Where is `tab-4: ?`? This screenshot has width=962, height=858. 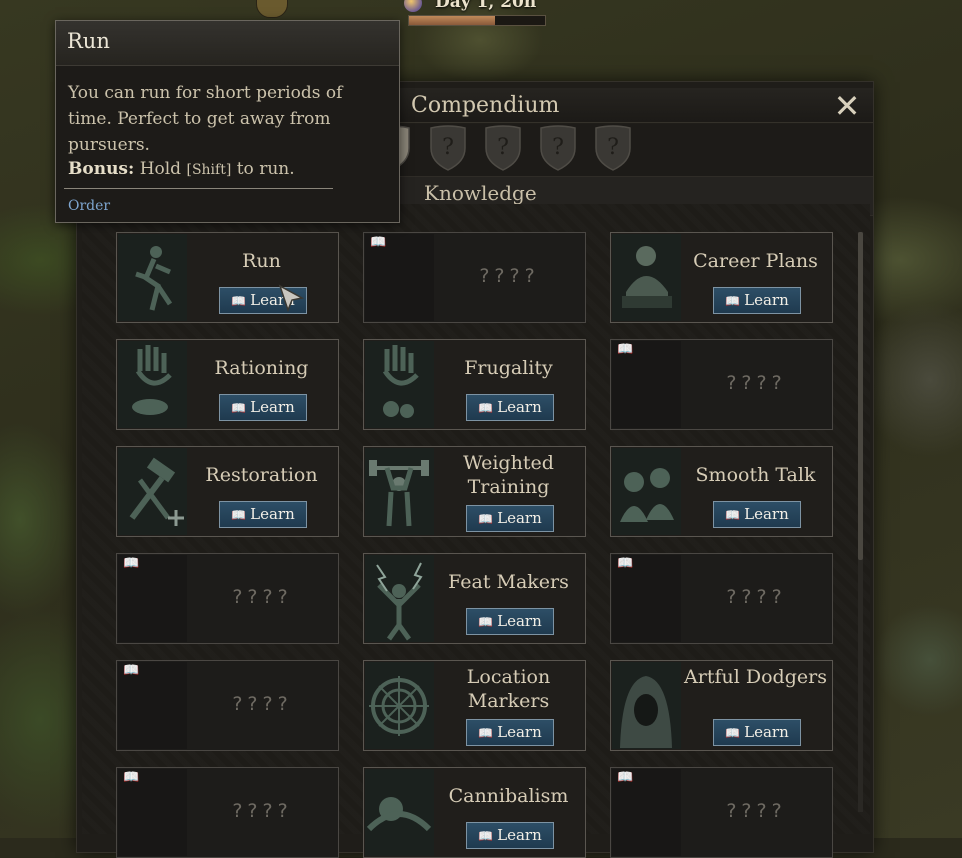 tab-4: ? is located at coordinates (503, 148).